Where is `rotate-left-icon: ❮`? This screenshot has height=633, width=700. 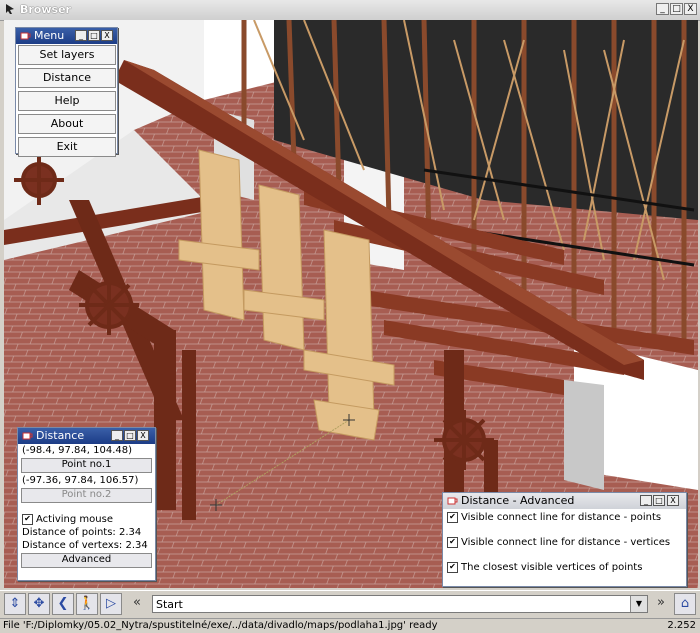
rotate-left-icon: ❮ is located at coordinates (63, 604).